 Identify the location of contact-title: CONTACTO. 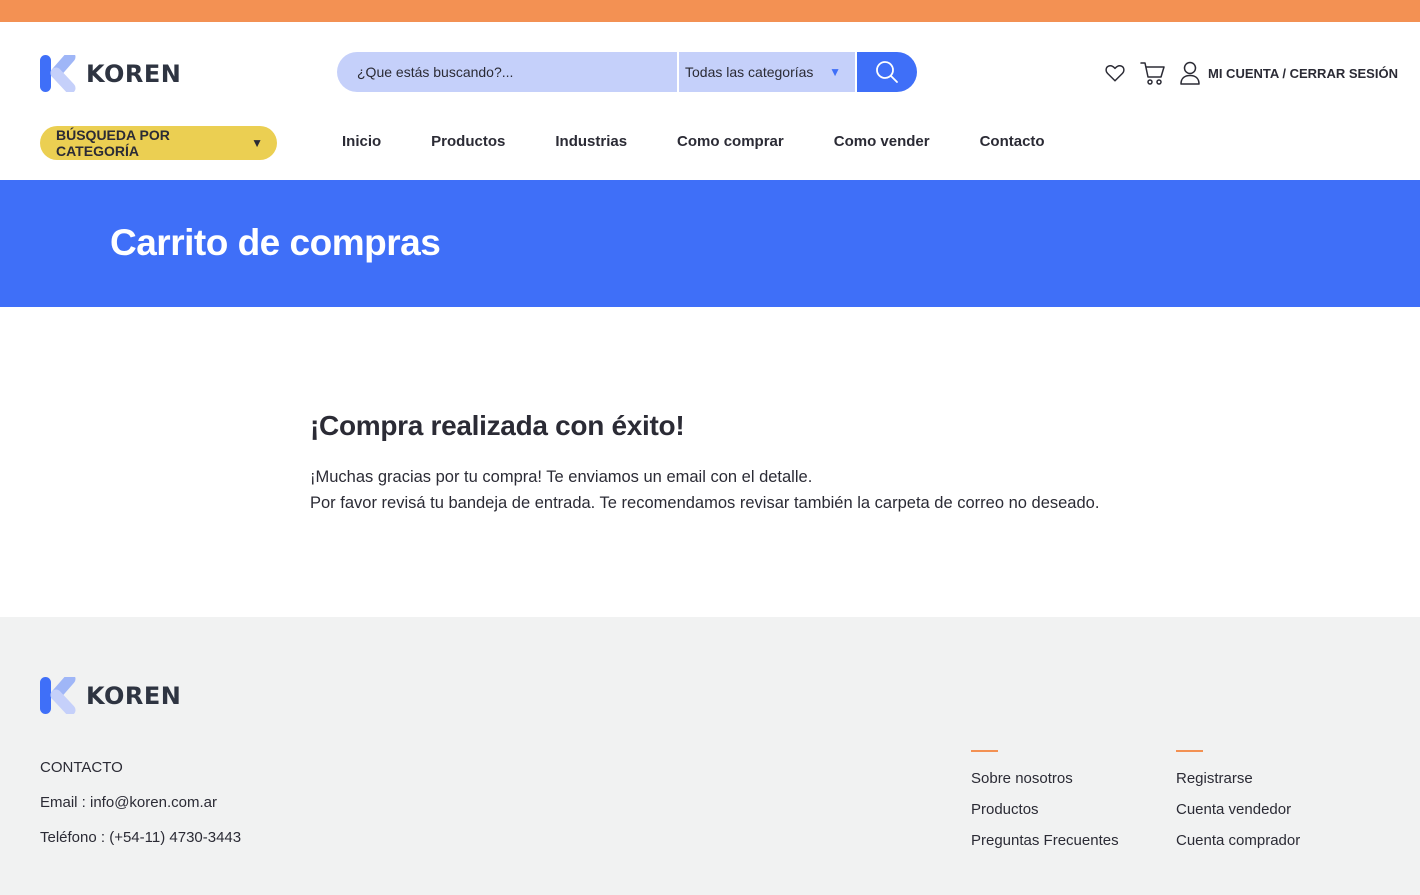
(81, 767).